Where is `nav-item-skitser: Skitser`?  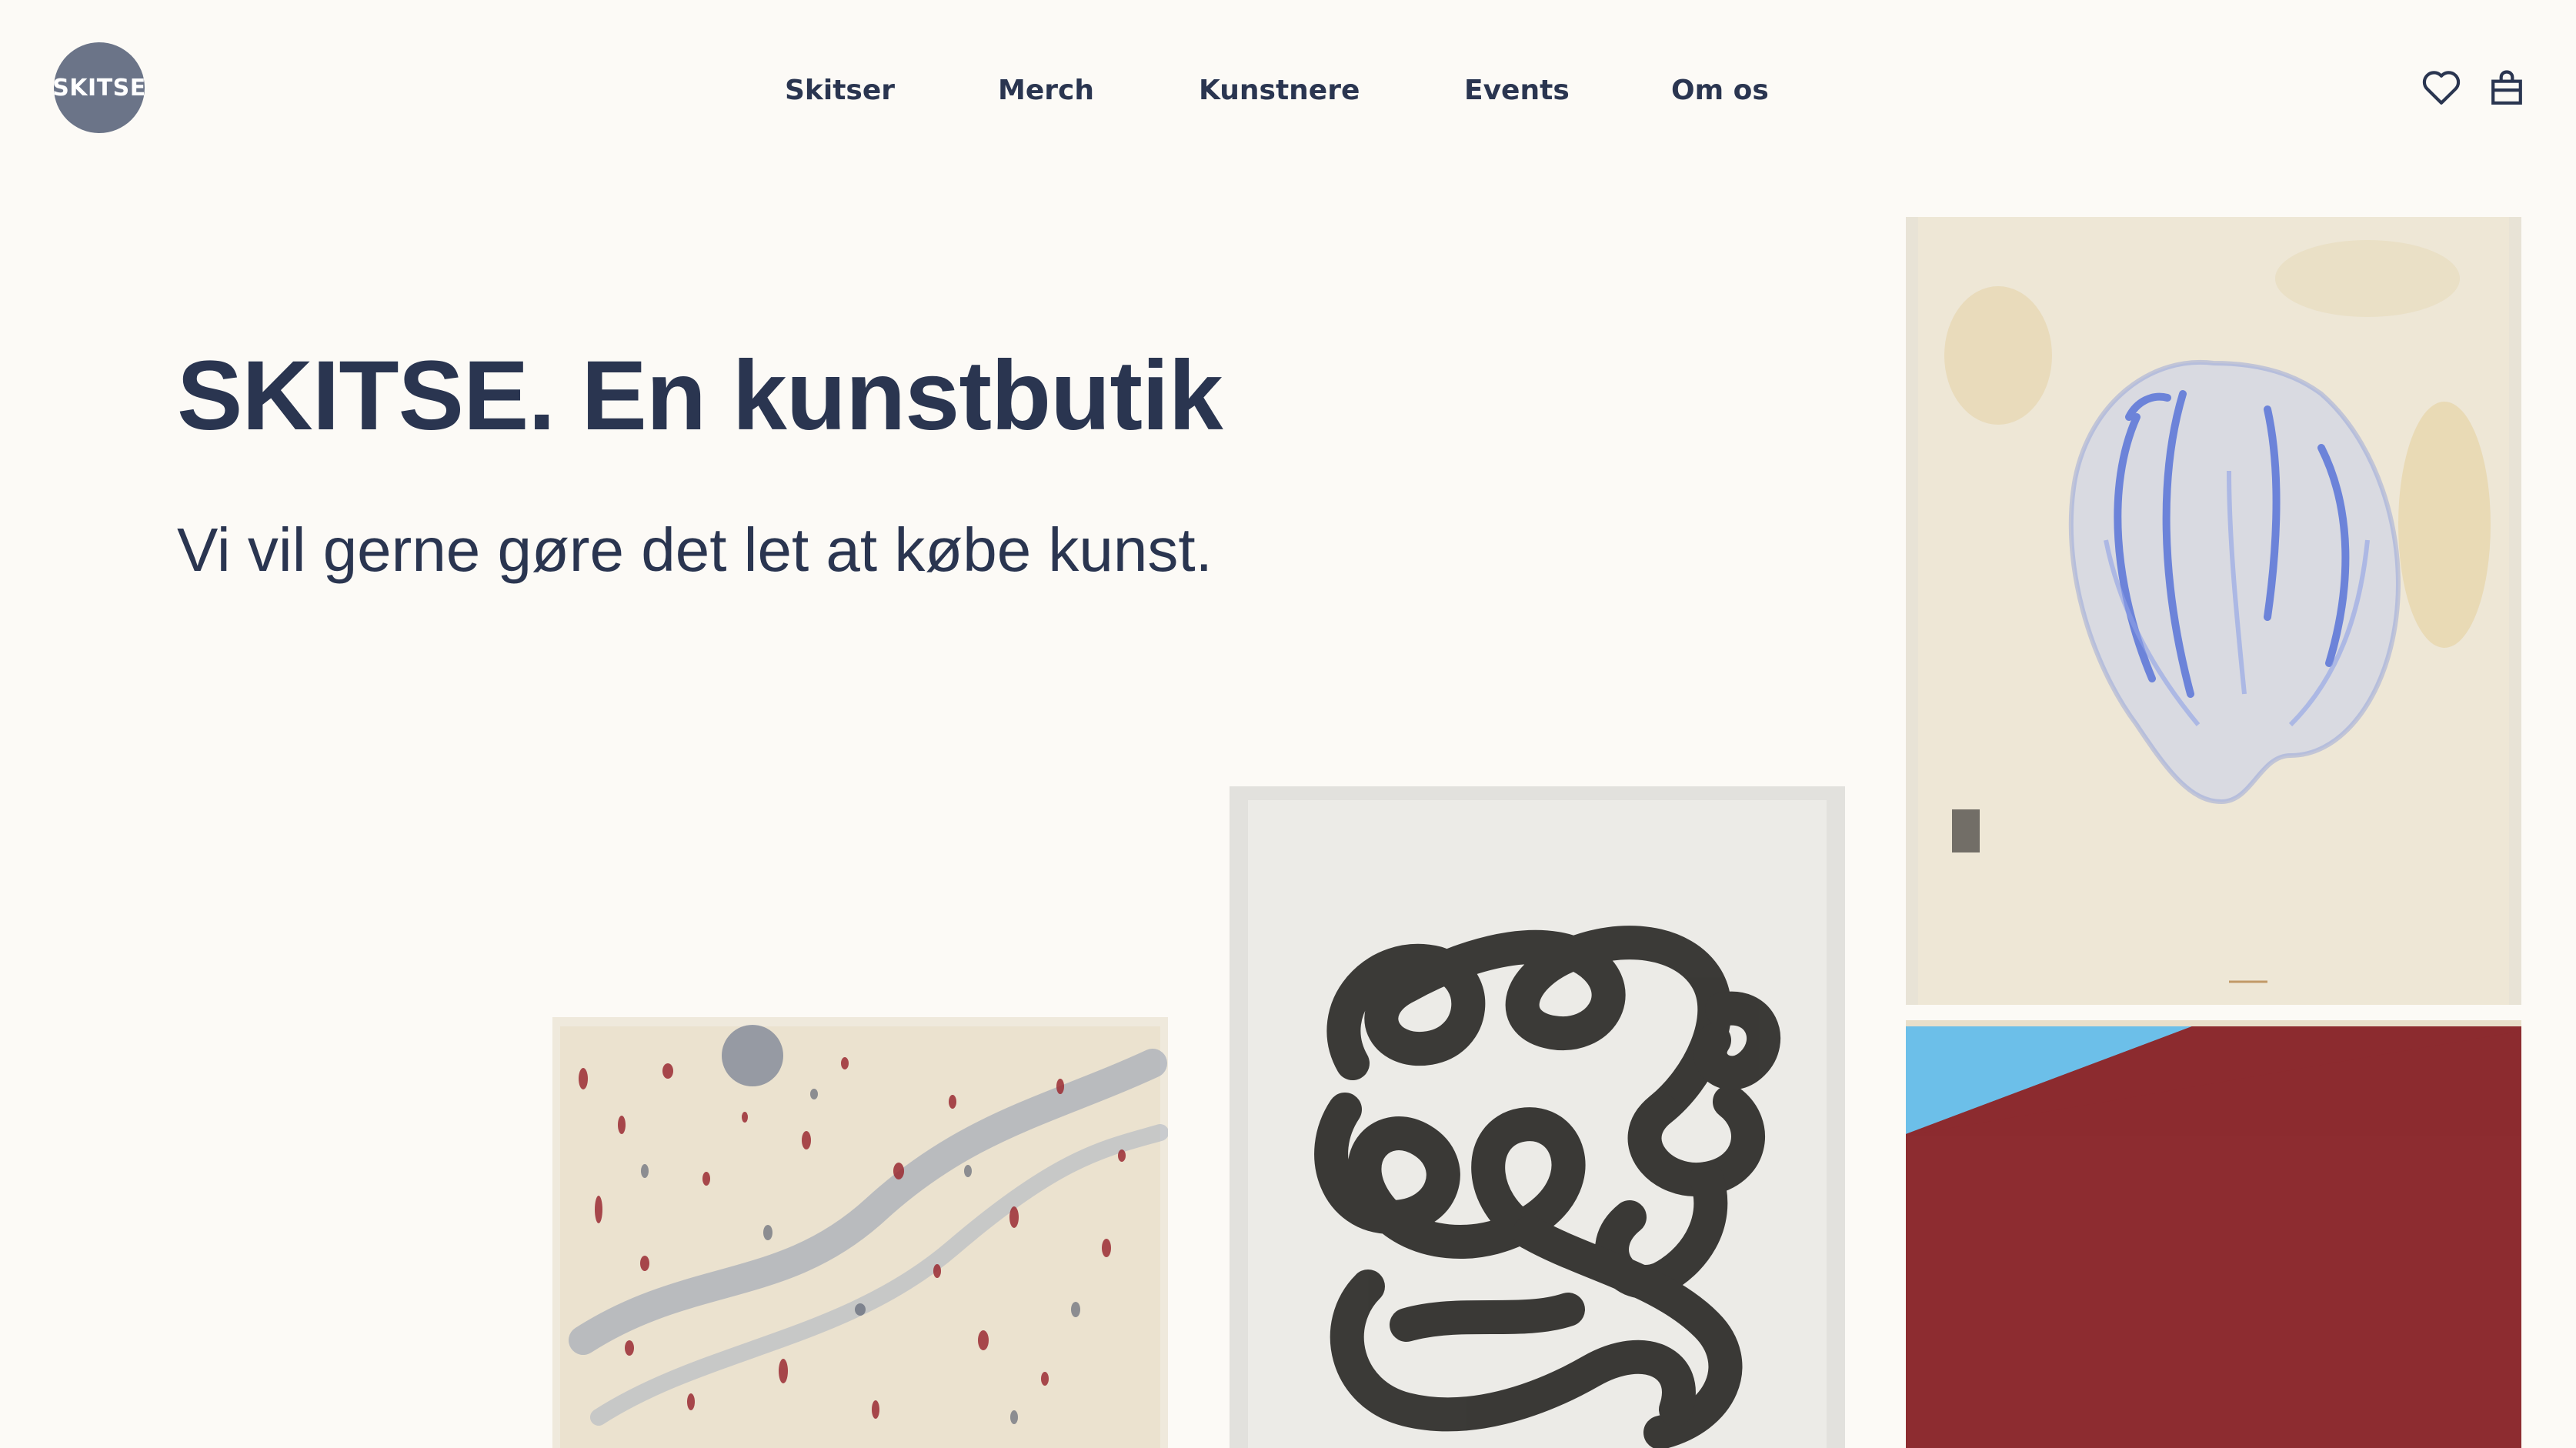 nav-item-skitser: Skitser is located at coordinates (840, 91).